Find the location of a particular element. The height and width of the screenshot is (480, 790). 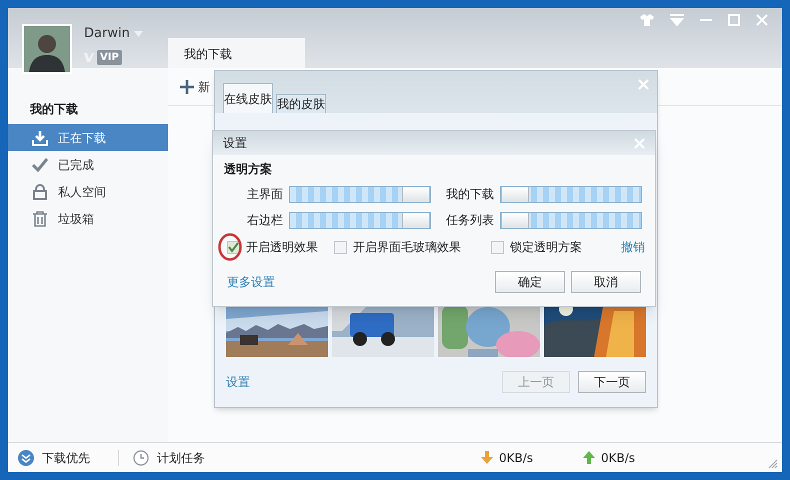

down-arrow-icon is located at coordinates (487, 457).